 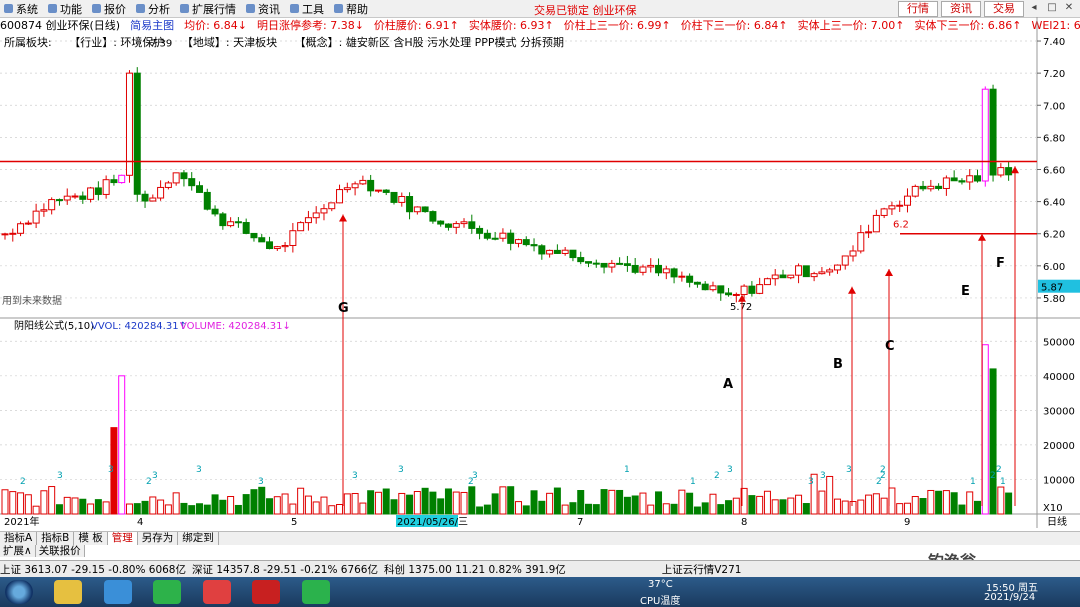 I want to click on minimize-icon: ◂, so click(x=1034, y=8).